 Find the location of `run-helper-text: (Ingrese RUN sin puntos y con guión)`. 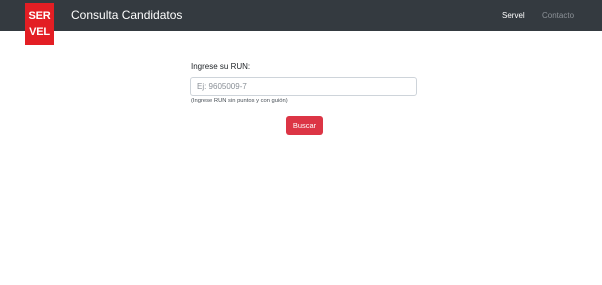

run-helper-text: (Ingrese RUN sin puntos y con guión) is located at coordinates (239, 101).